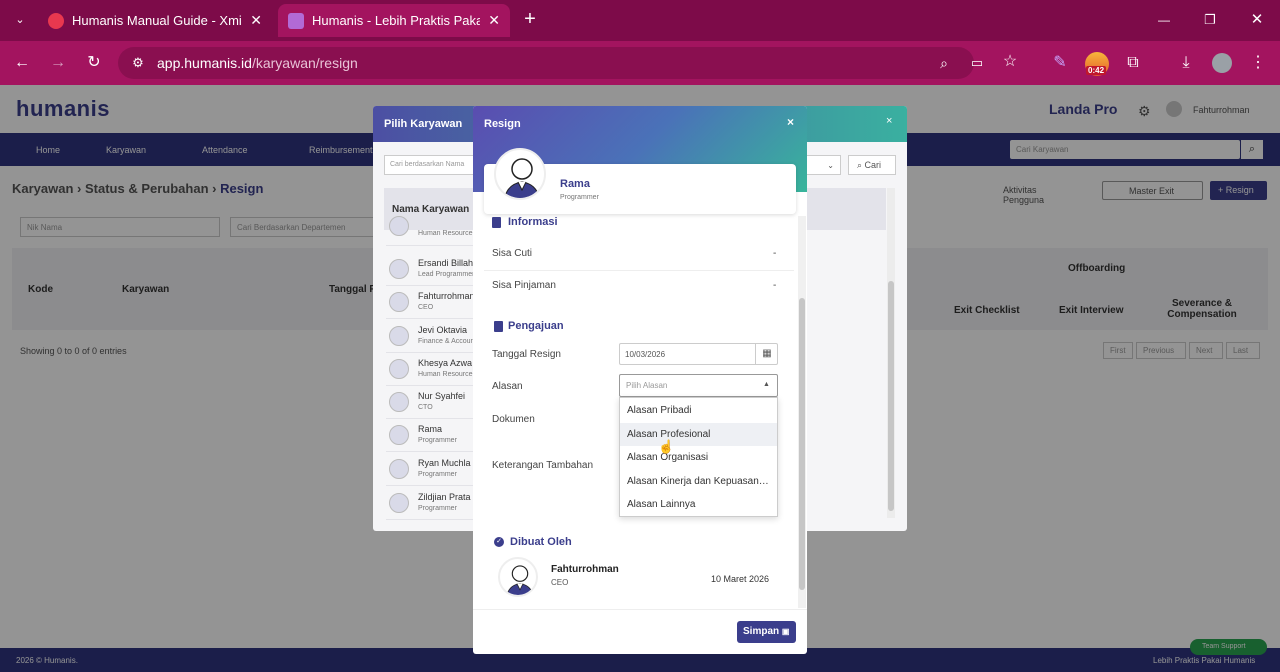 This screenshot has width=1280, height=672. I want to click on option-alasan-pribadi: Alasan Pribadi, so click(698, 410).